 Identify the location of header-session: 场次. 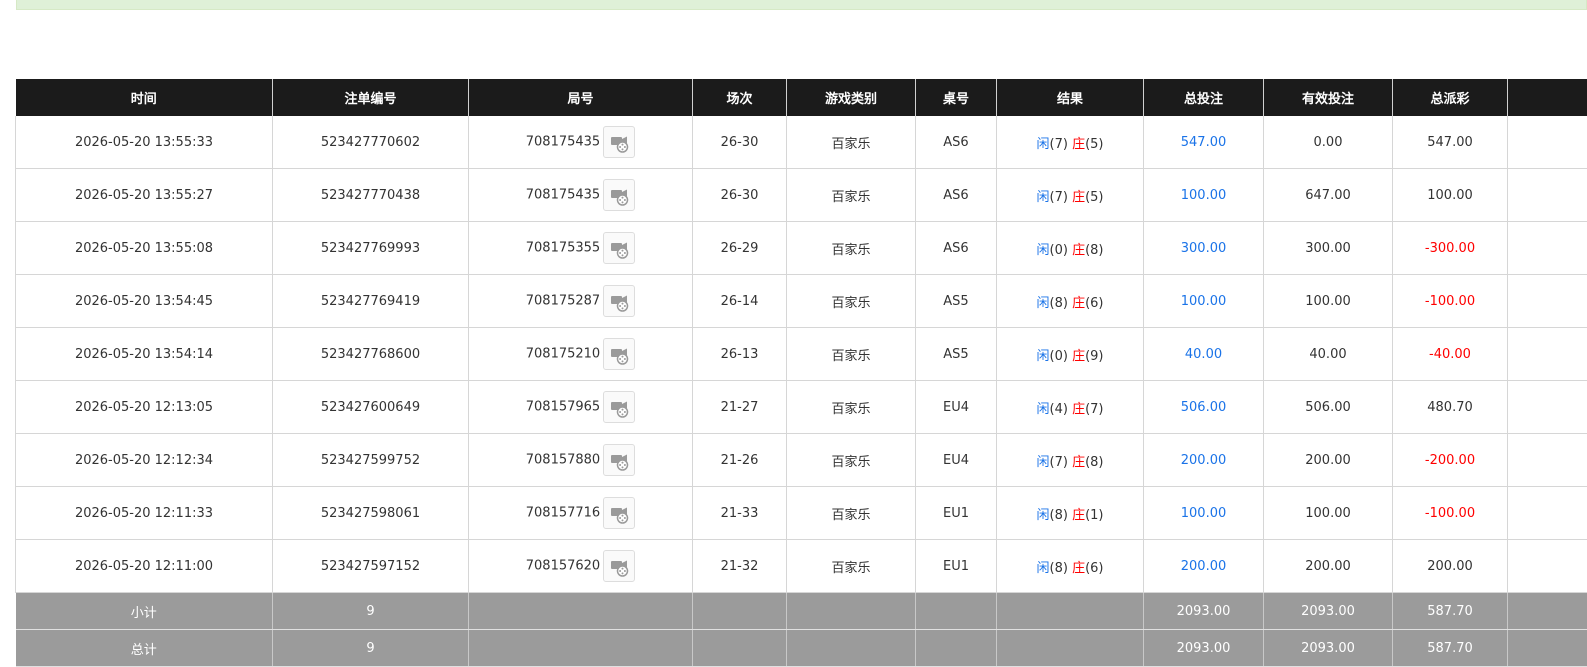
(739, 97).